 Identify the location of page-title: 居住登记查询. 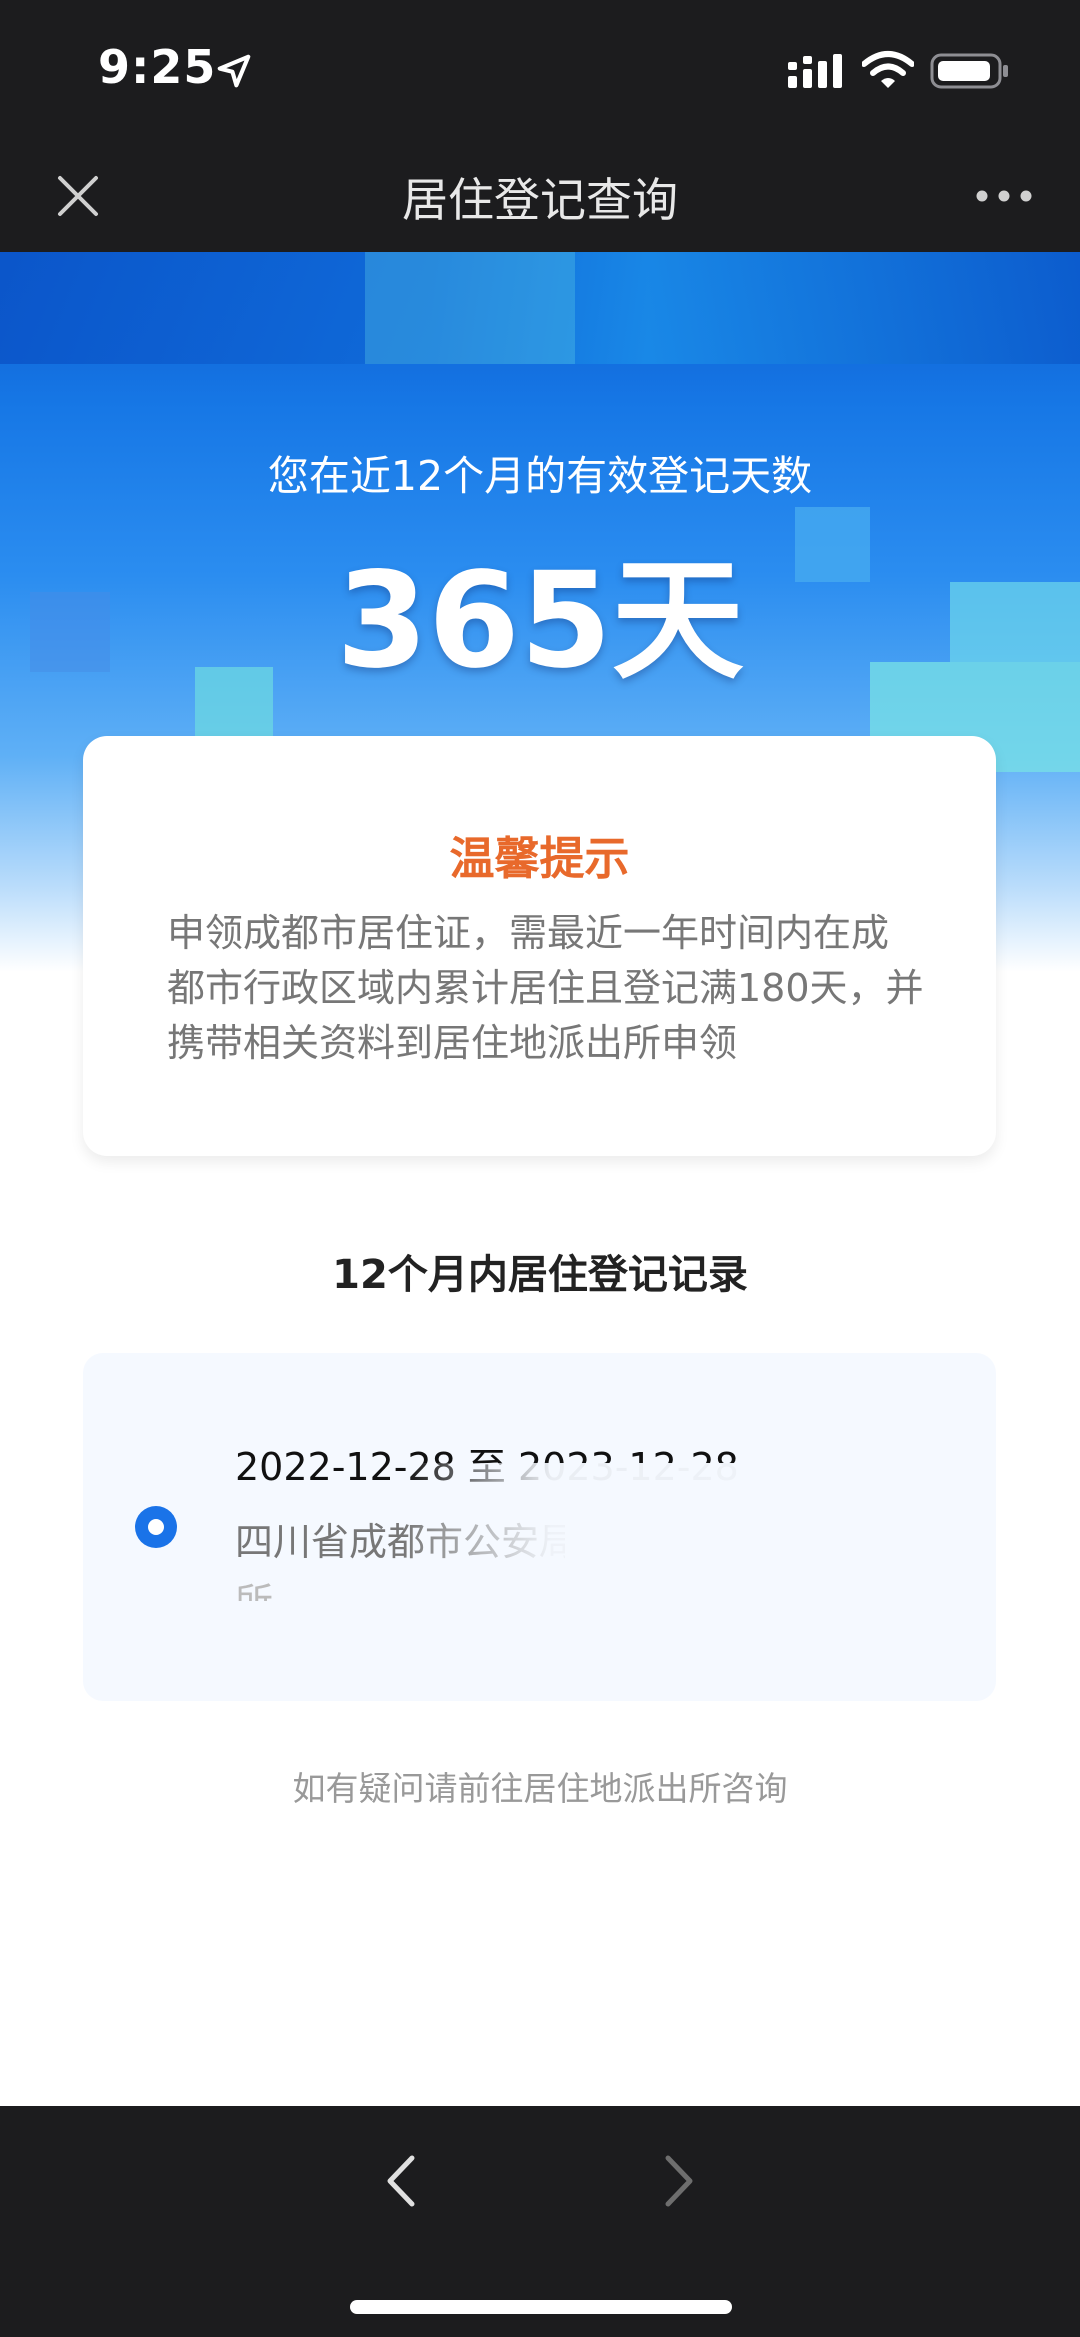
(540, 200).